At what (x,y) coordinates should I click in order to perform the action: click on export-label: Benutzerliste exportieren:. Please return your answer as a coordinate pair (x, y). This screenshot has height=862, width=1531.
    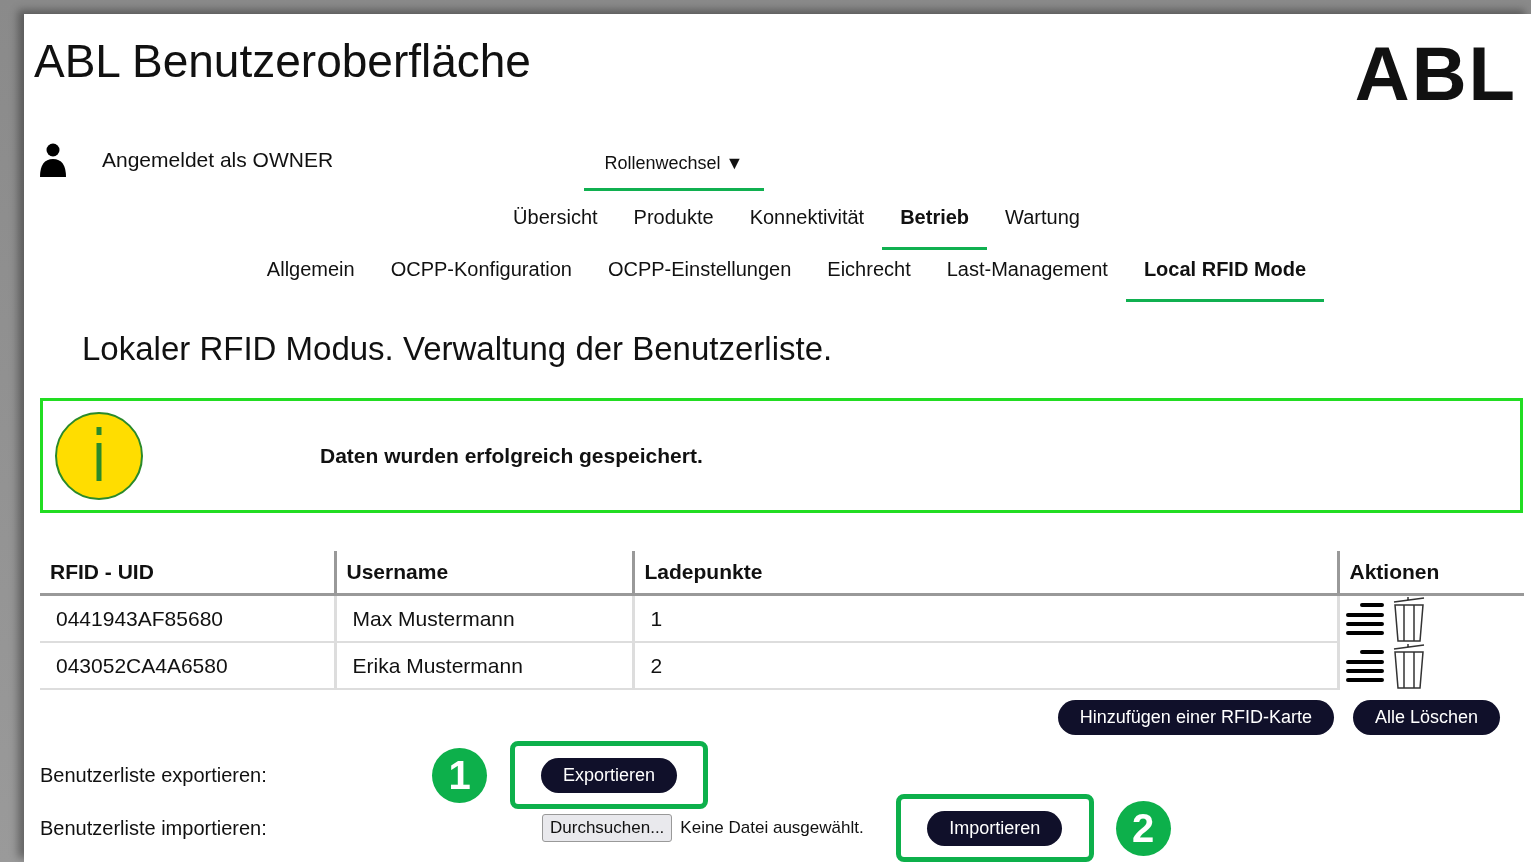
    Looking at the image, I should click on (154, 775).